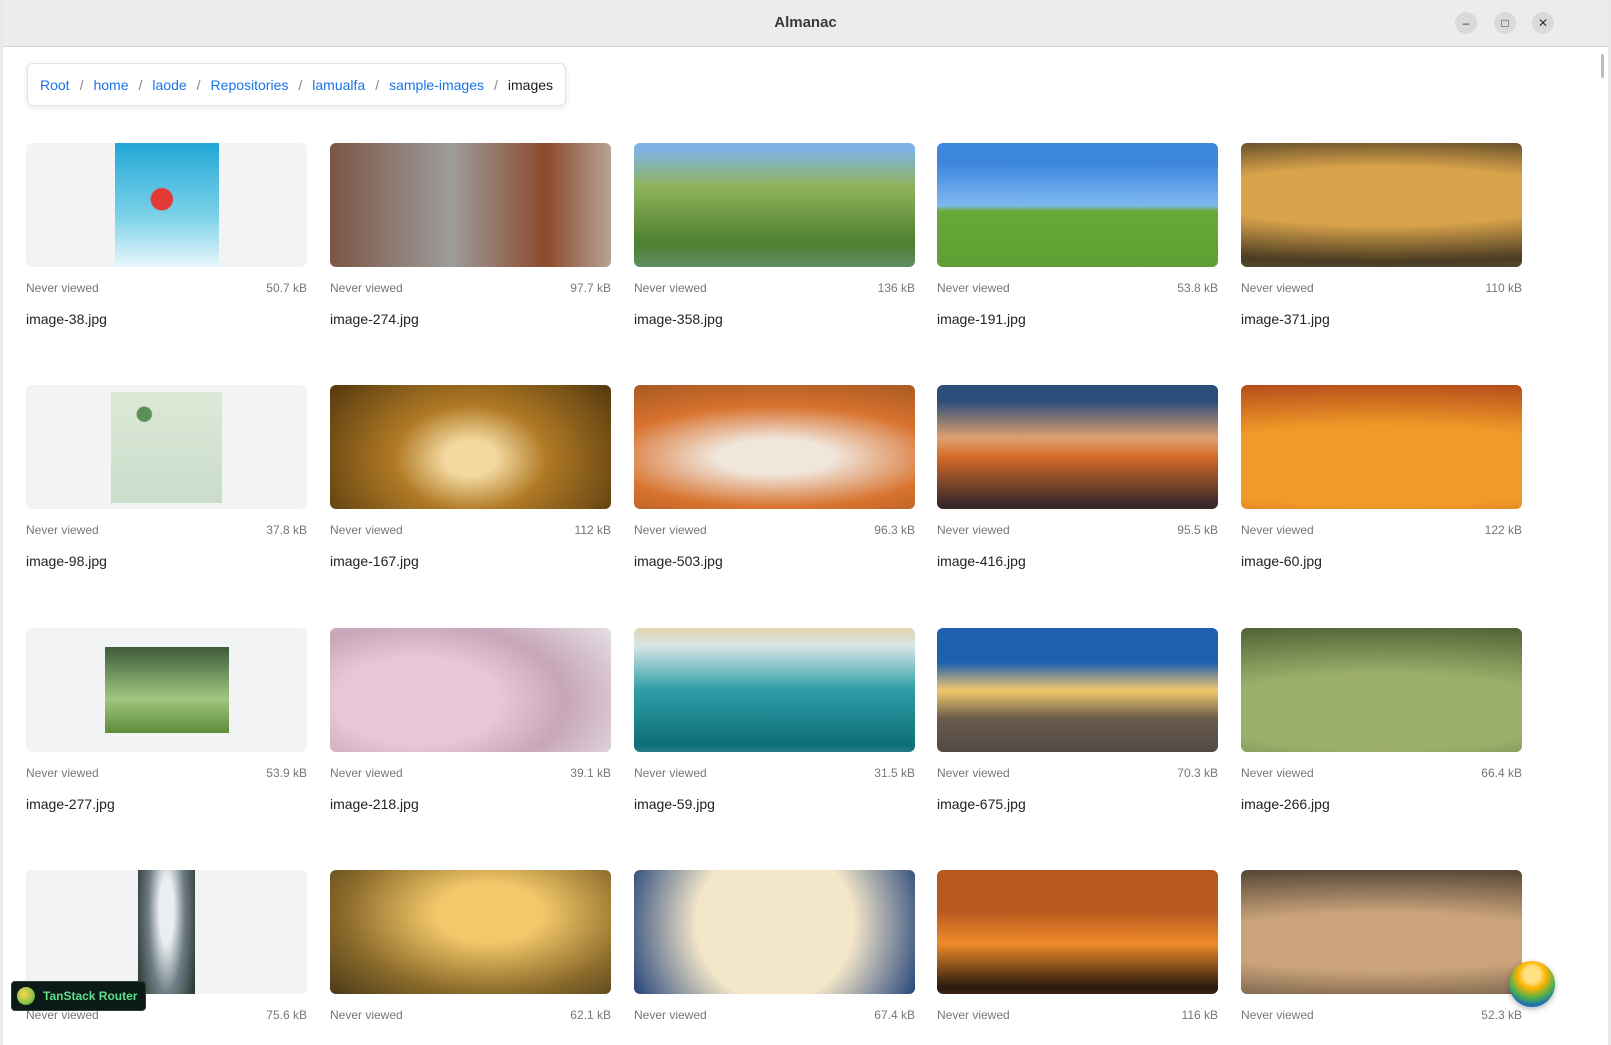  What do you see at coordinates (1543, 23) in the screenshot?
I see `close-button: ✕` at bounding box center [1543, 23].